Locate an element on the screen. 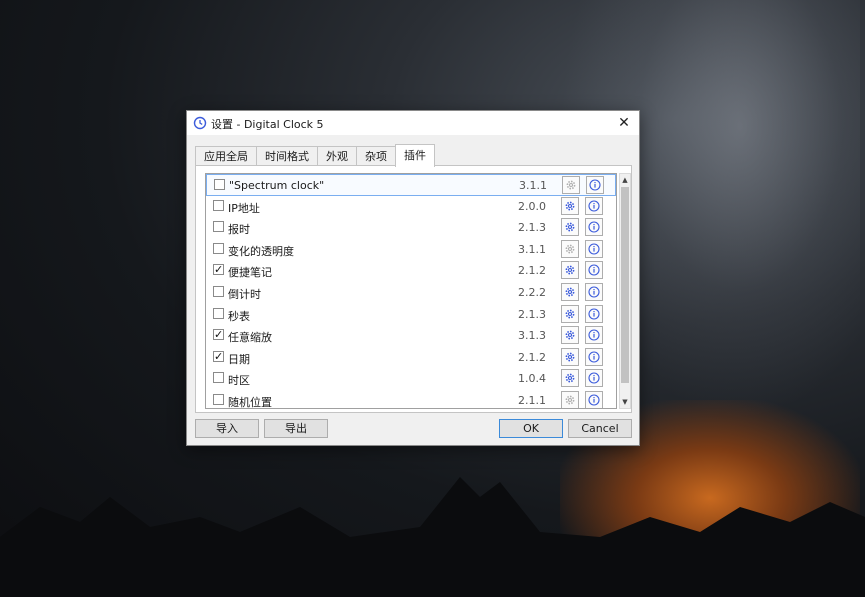 The image size is (865, 597). plugin-row: 随机位置 2.1.1 is located at coordinates (411, 399).